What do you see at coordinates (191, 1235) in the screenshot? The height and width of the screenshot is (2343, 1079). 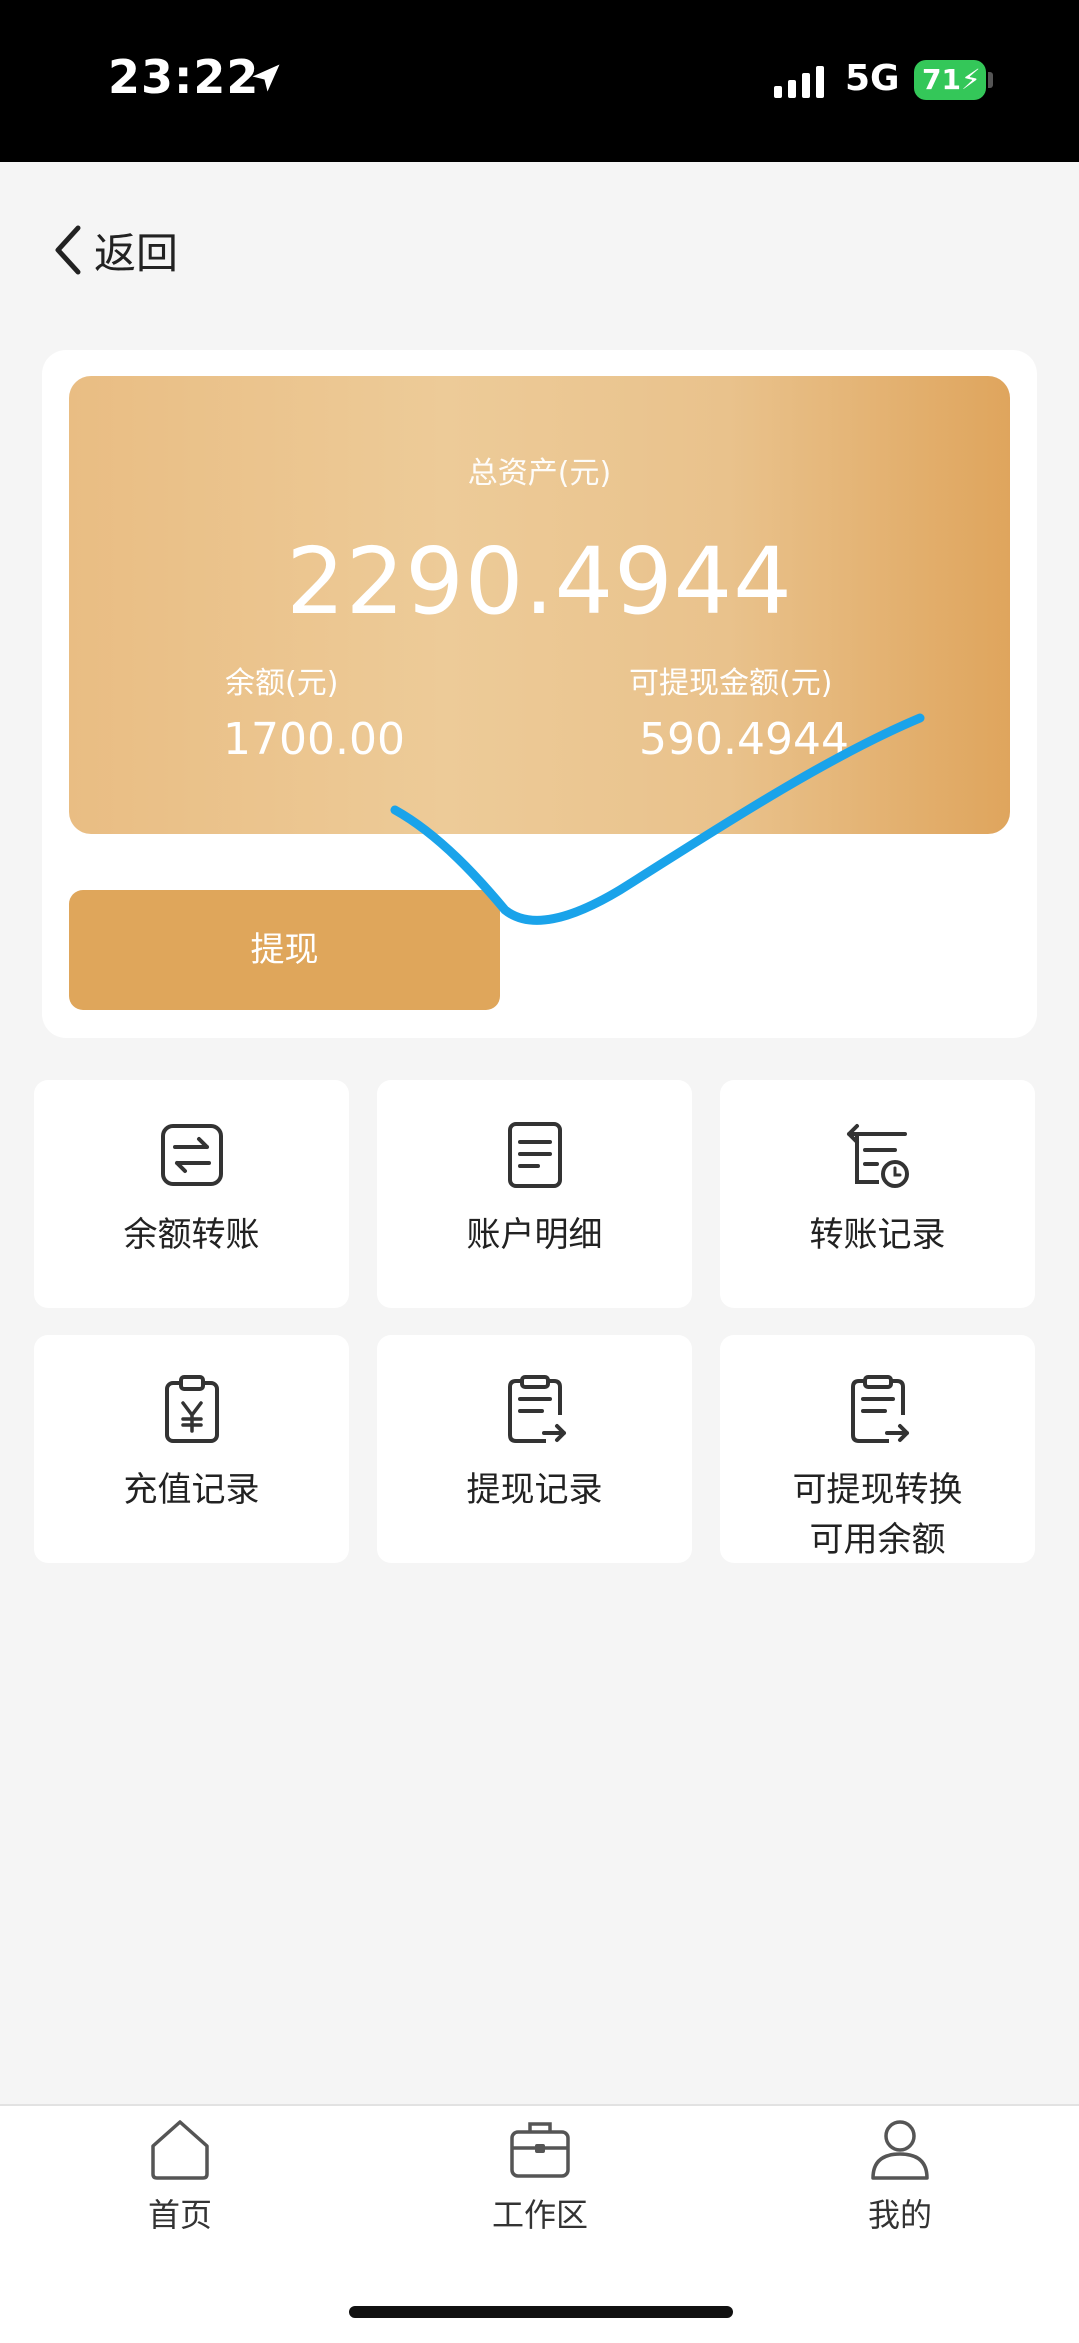 I see `menu-item-label: 余额转账` at bounding box center [191, 1235].